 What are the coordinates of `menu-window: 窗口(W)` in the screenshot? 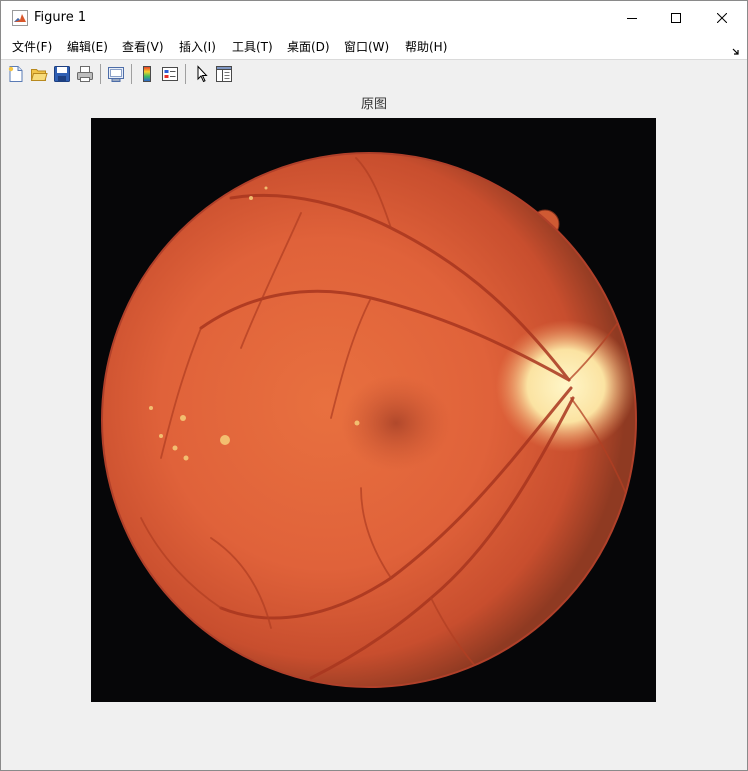 It's located at (366, 47).